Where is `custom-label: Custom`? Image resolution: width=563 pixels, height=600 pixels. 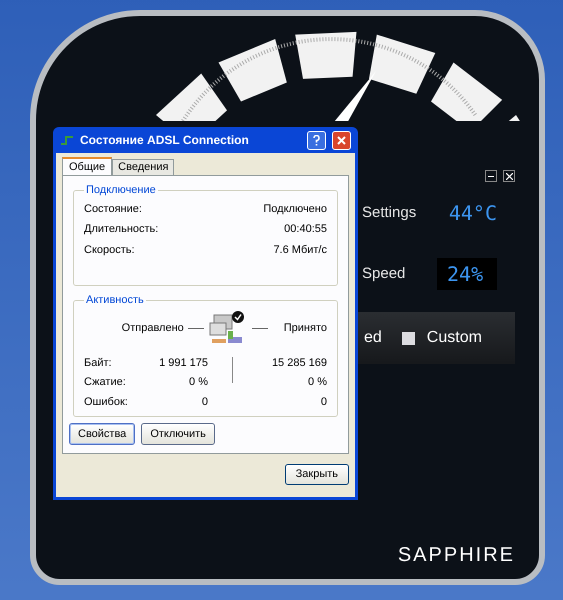
custom-label: Custom is located at coordinates (454, 338).